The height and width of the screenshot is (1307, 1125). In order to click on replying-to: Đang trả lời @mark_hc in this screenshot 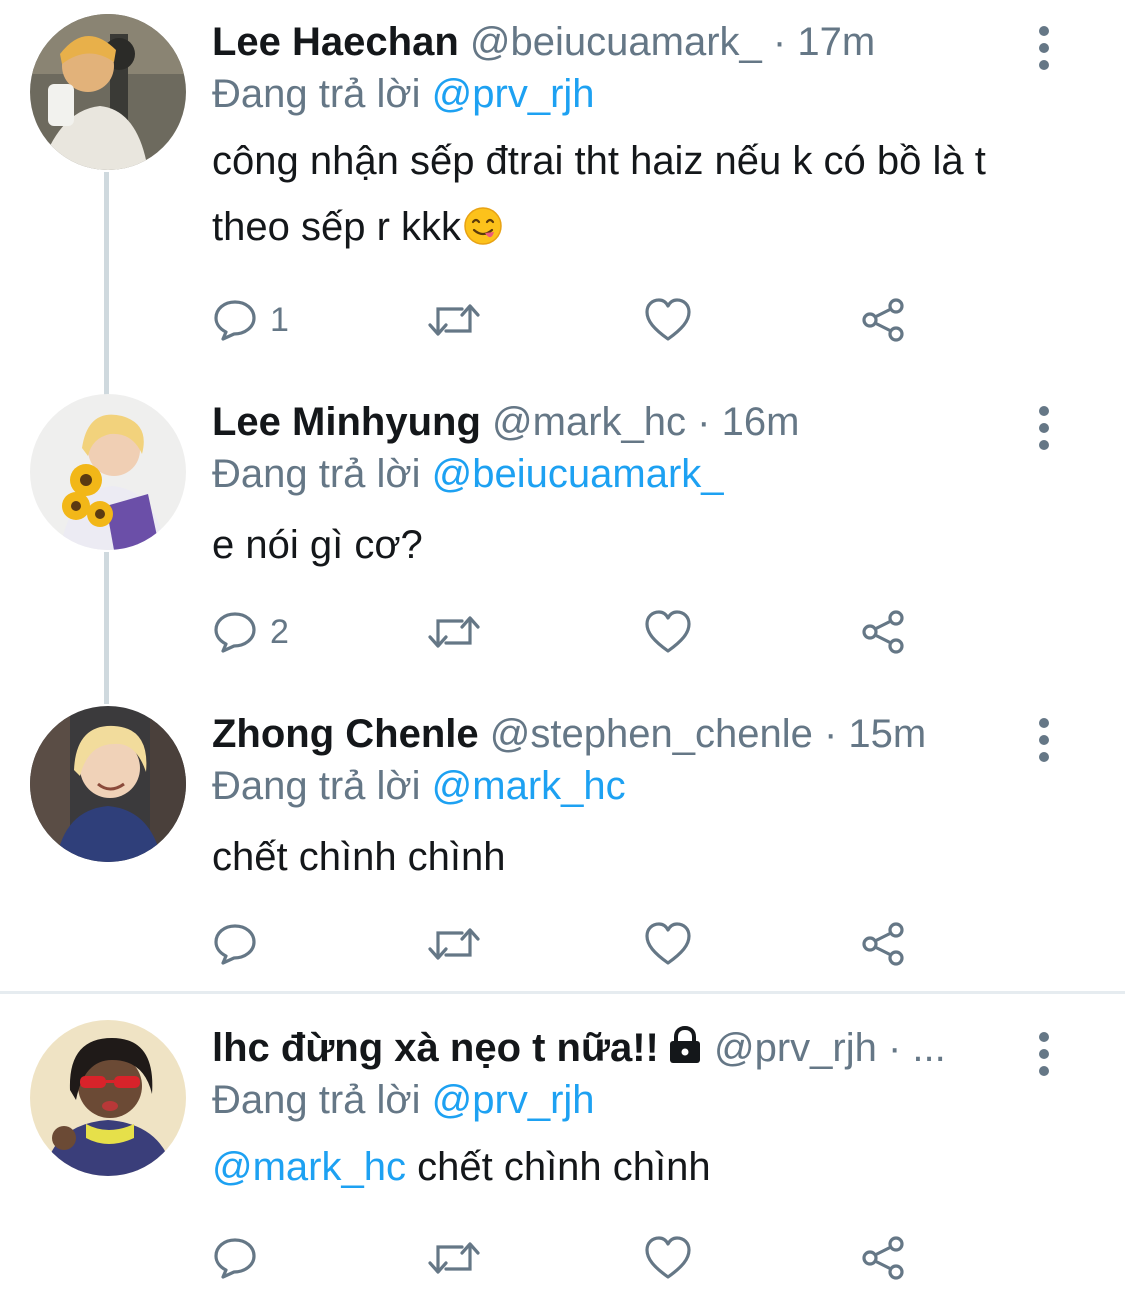, I will do `click(419, 786)`.